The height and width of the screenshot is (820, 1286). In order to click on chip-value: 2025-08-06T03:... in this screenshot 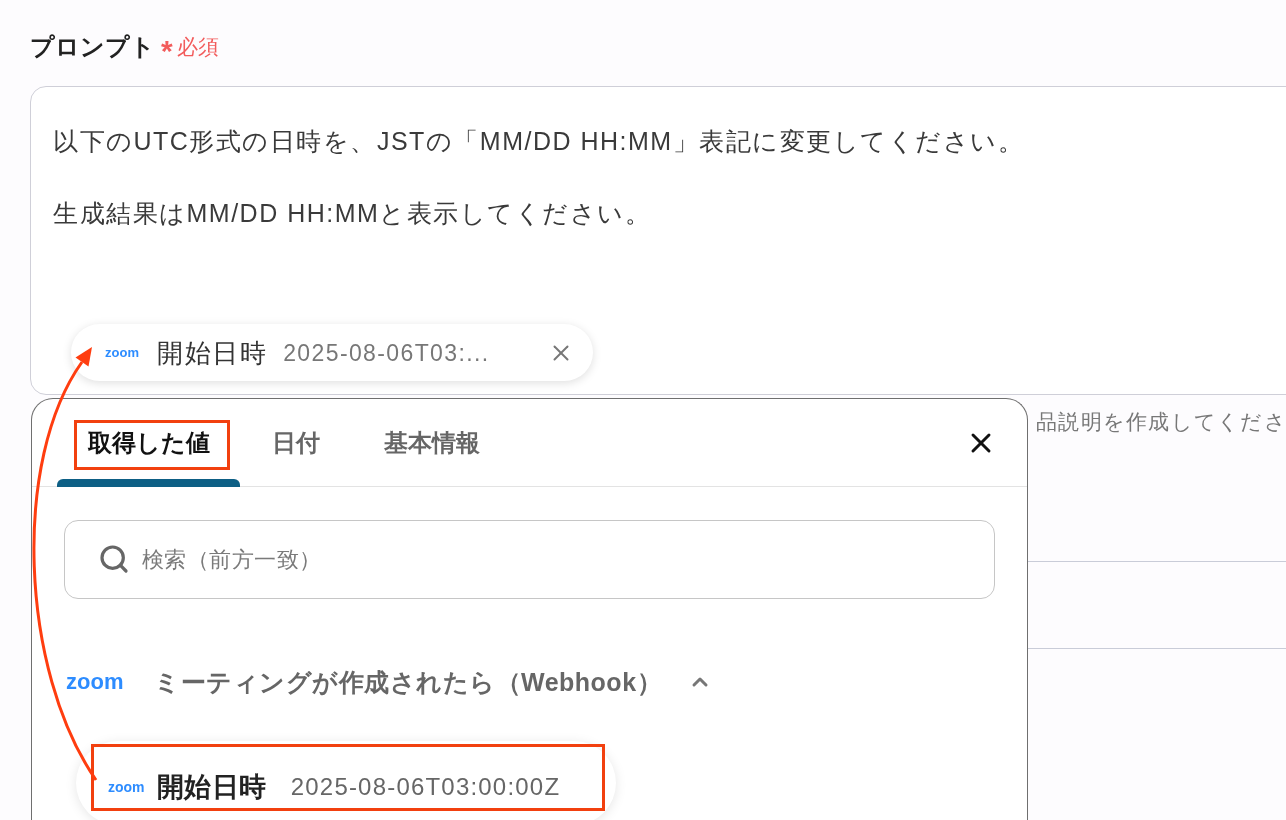, I will do `click(386, 352)`.